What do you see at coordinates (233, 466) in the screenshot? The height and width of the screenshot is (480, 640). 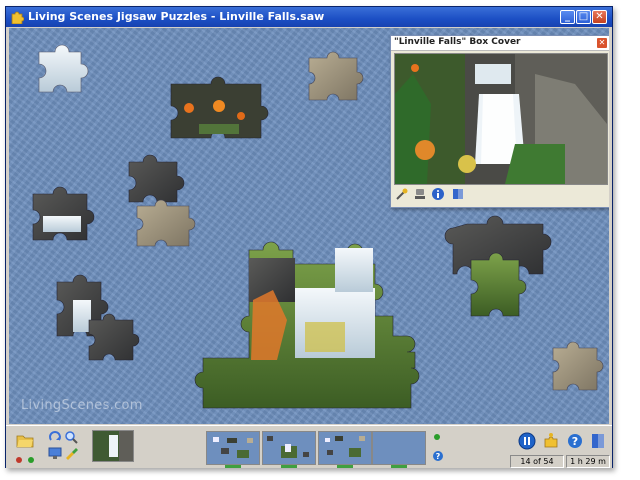 I see `board-thumbnail-1-active-bar` at bounding box center [233, 466].